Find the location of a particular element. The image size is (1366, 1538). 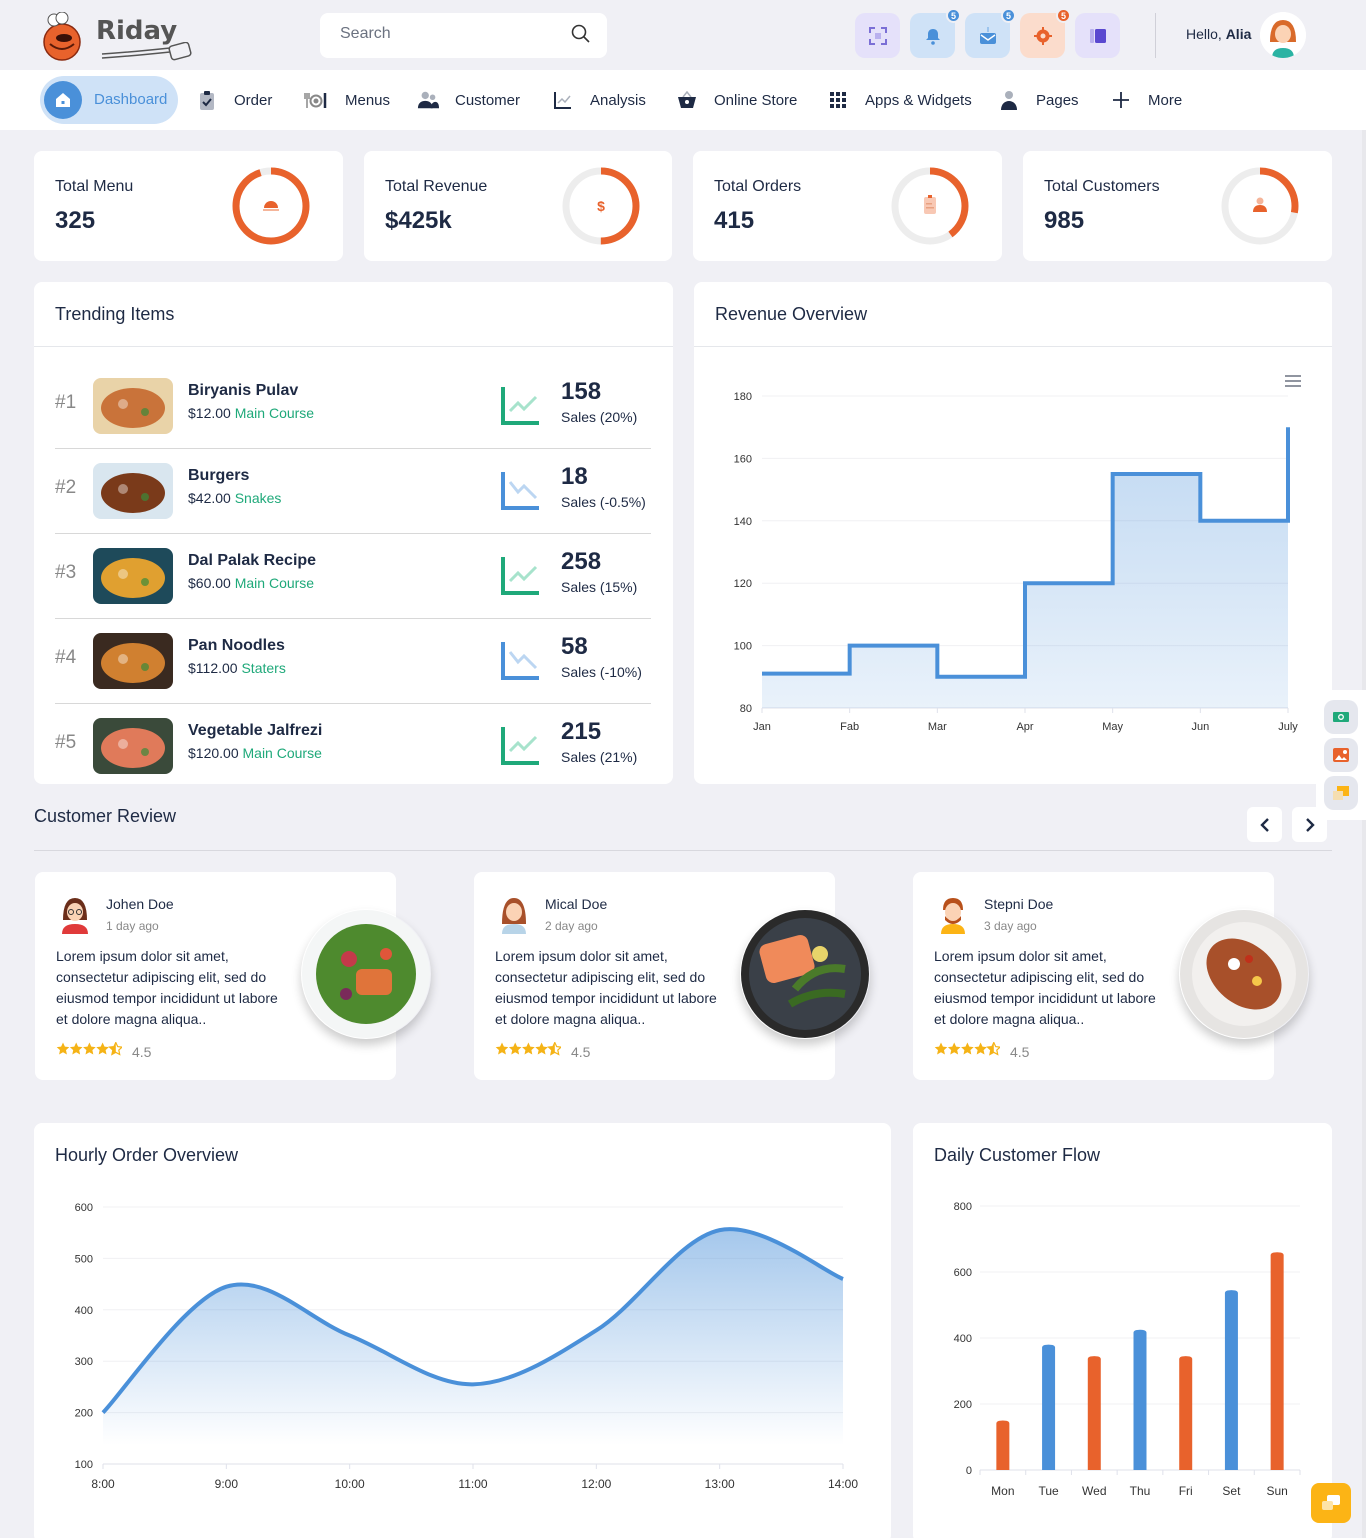

slides-icon is located at coordinates (1341, 793).